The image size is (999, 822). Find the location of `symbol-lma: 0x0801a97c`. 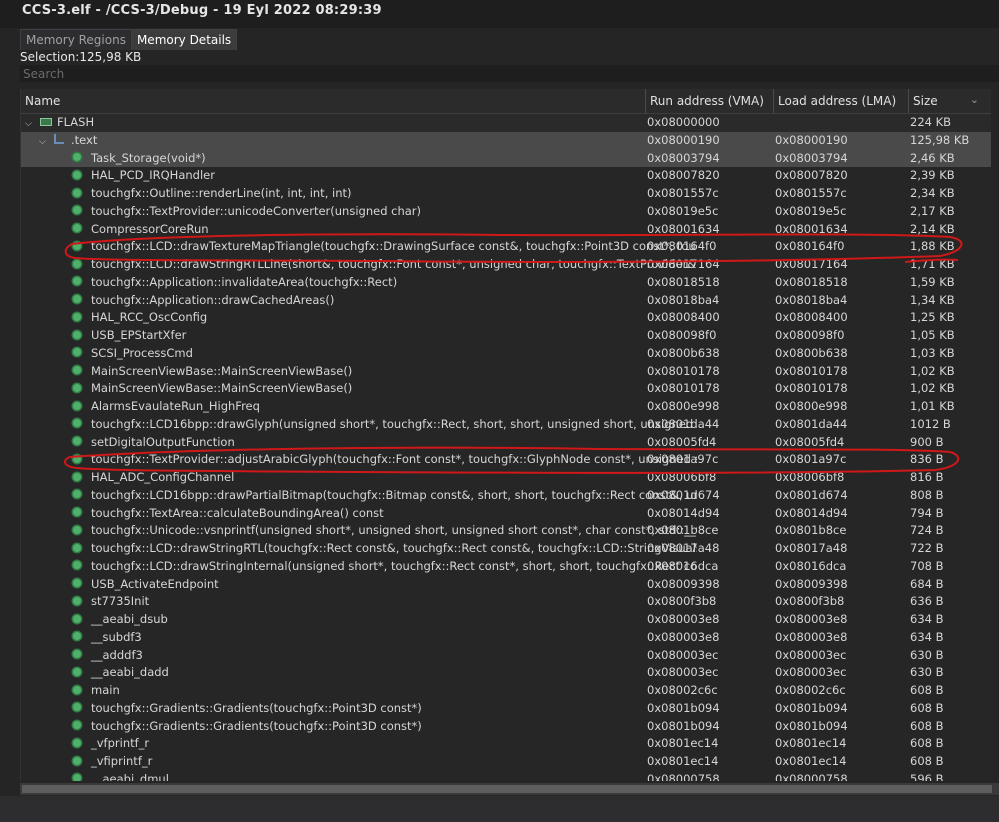

symbol-lma: 0x0801a97c is located at coordinates (811, 459).